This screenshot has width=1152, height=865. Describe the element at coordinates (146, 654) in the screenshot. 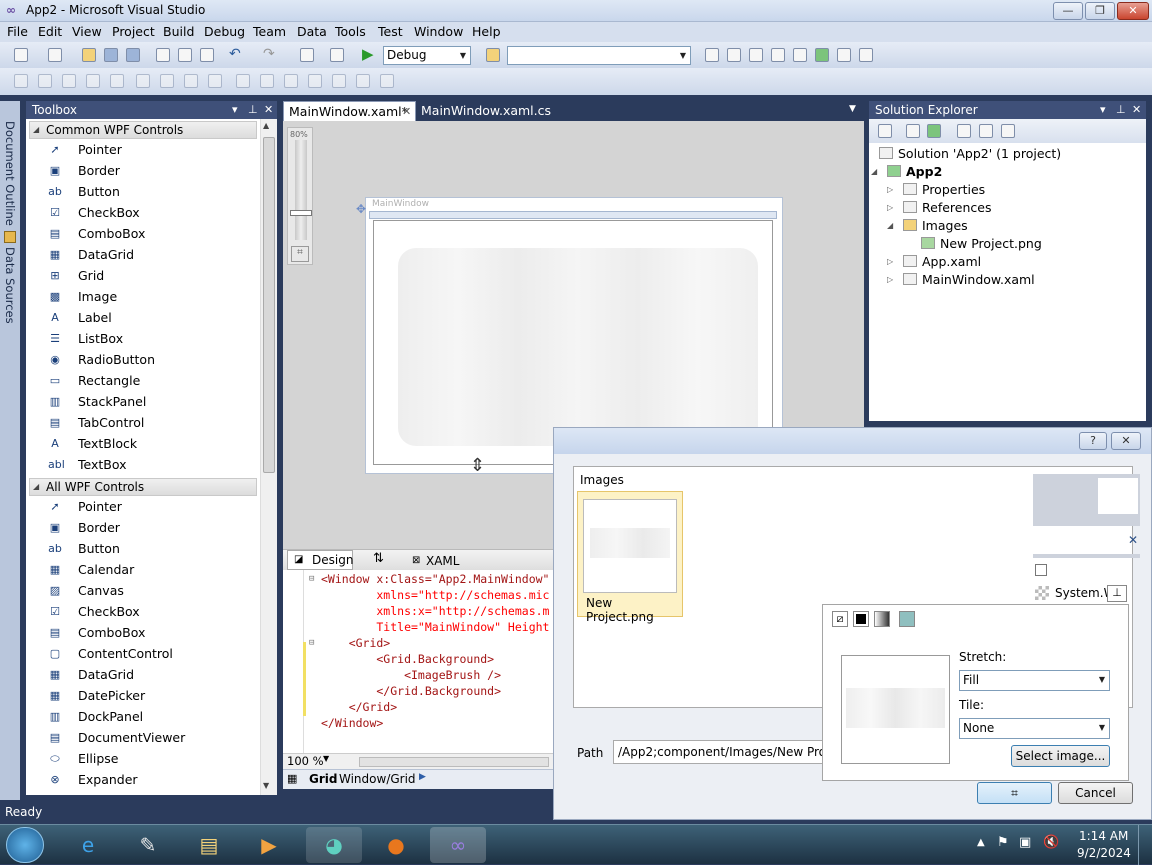

I see `toolbox-item: ▢ ContentControl` at that location.